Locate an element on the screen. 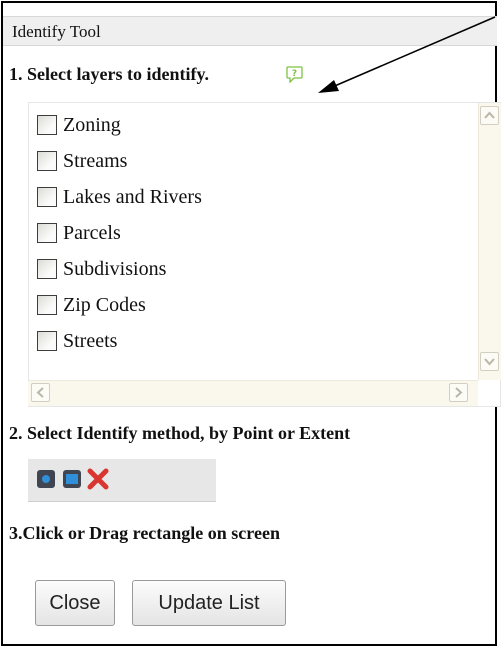 This screenshot has height=648, width=501. clear-selection-icon is located at coordinates (98, 479).